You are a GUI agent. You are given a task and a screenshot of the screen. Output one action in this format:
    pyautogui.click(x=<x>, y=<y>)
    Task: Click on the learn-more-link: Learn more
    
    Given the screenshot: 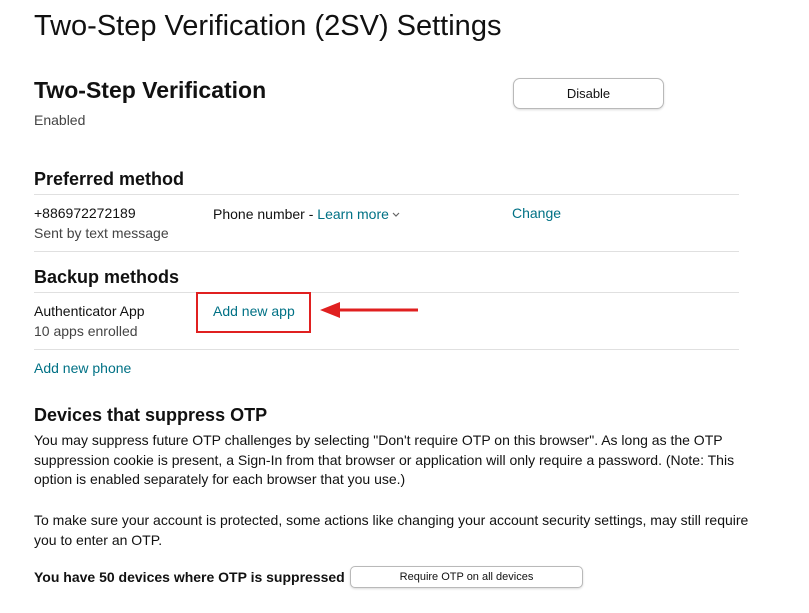 What is the action you would take?
    pyautogui.click(x=358, y=214)
    